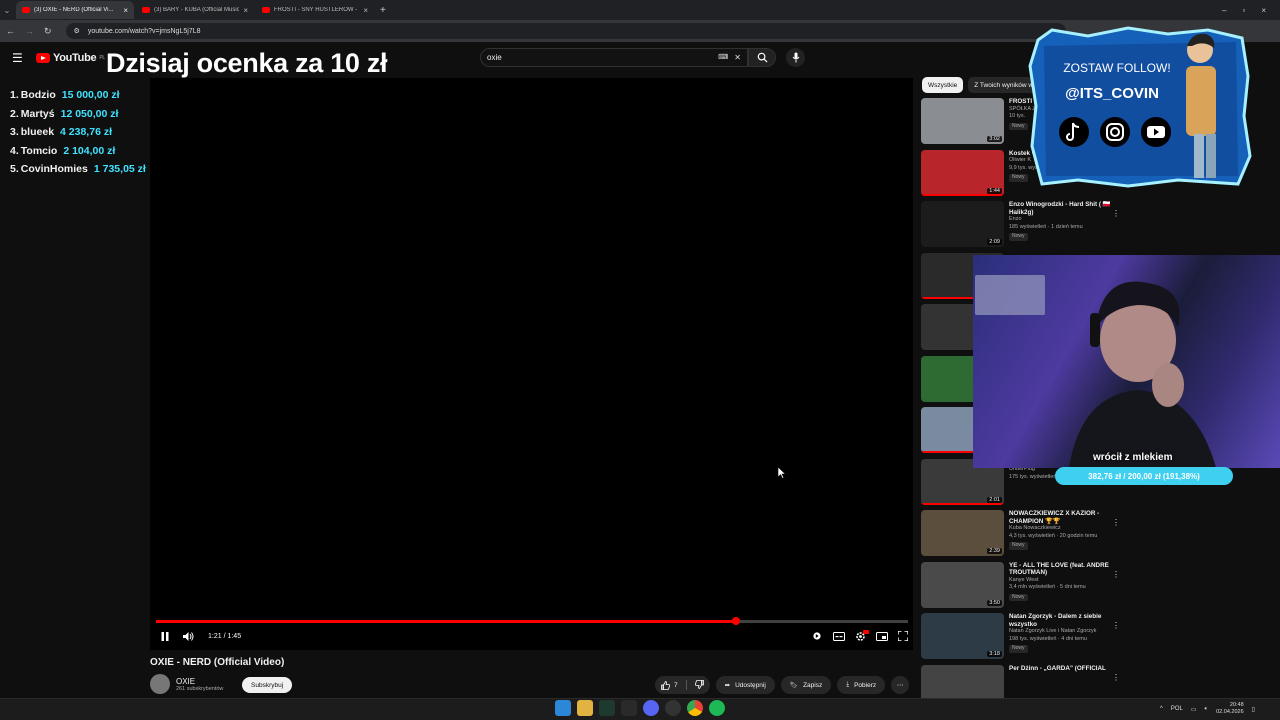 The width and height of the screenshot is (1280, 720). I want to click on video-thumbnail: 2:09, so click(962, 224).